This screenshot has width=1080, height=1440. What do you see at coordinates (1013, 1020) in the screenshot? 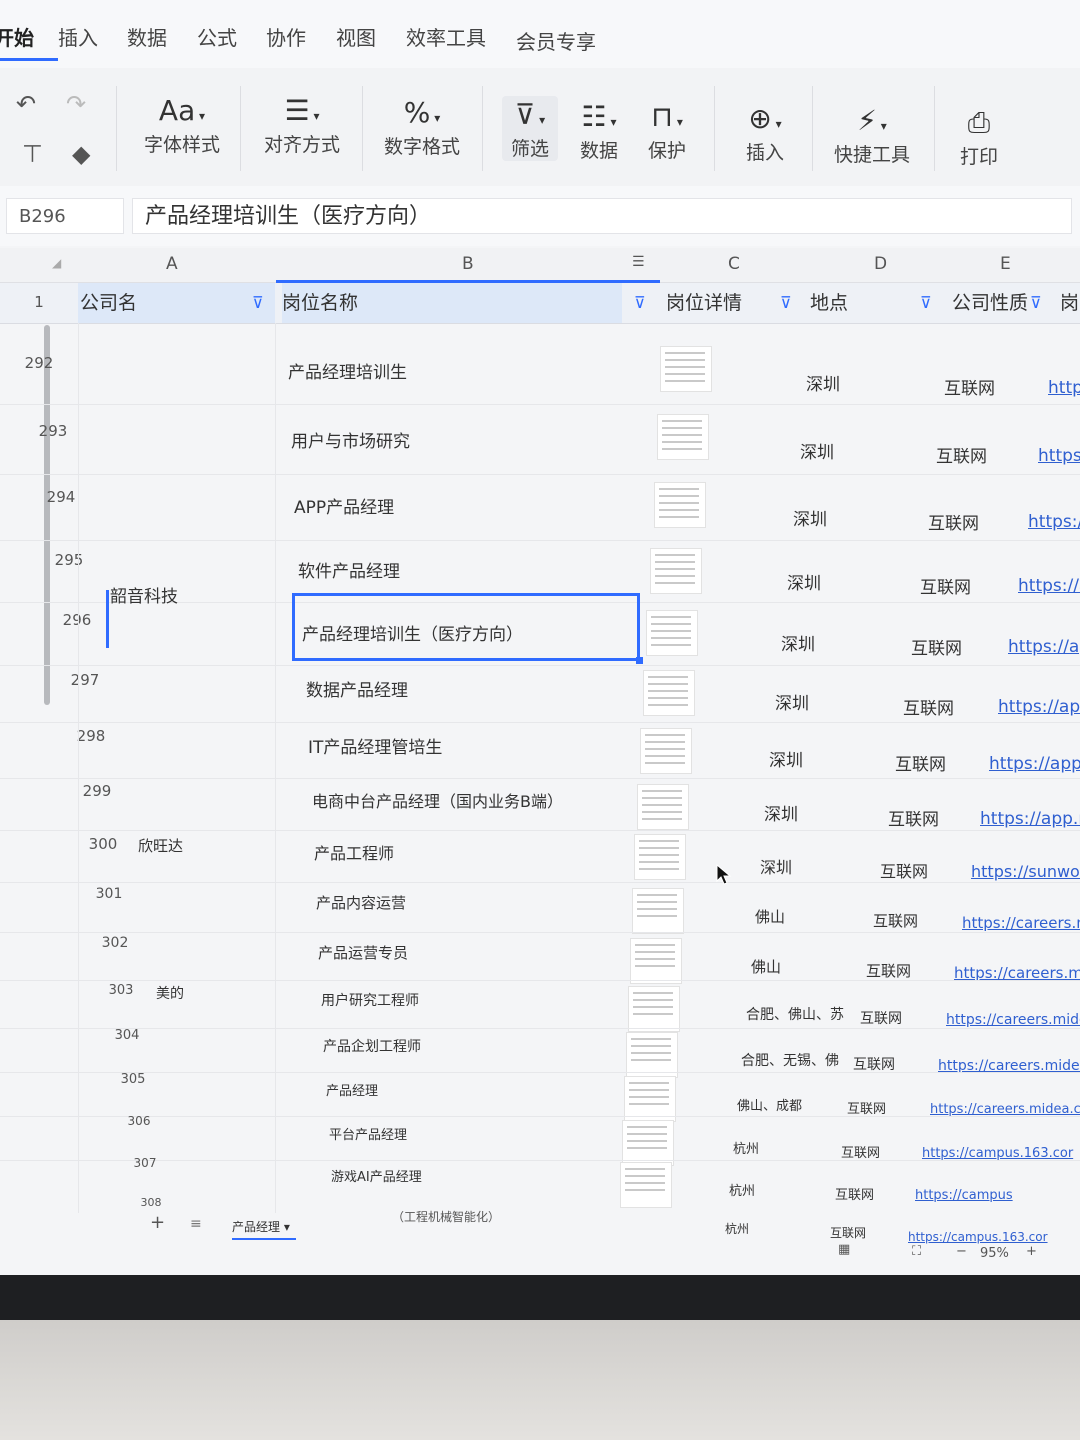
I see `cell-link: https://careers.mide` at bounding box center [1013, 1020].